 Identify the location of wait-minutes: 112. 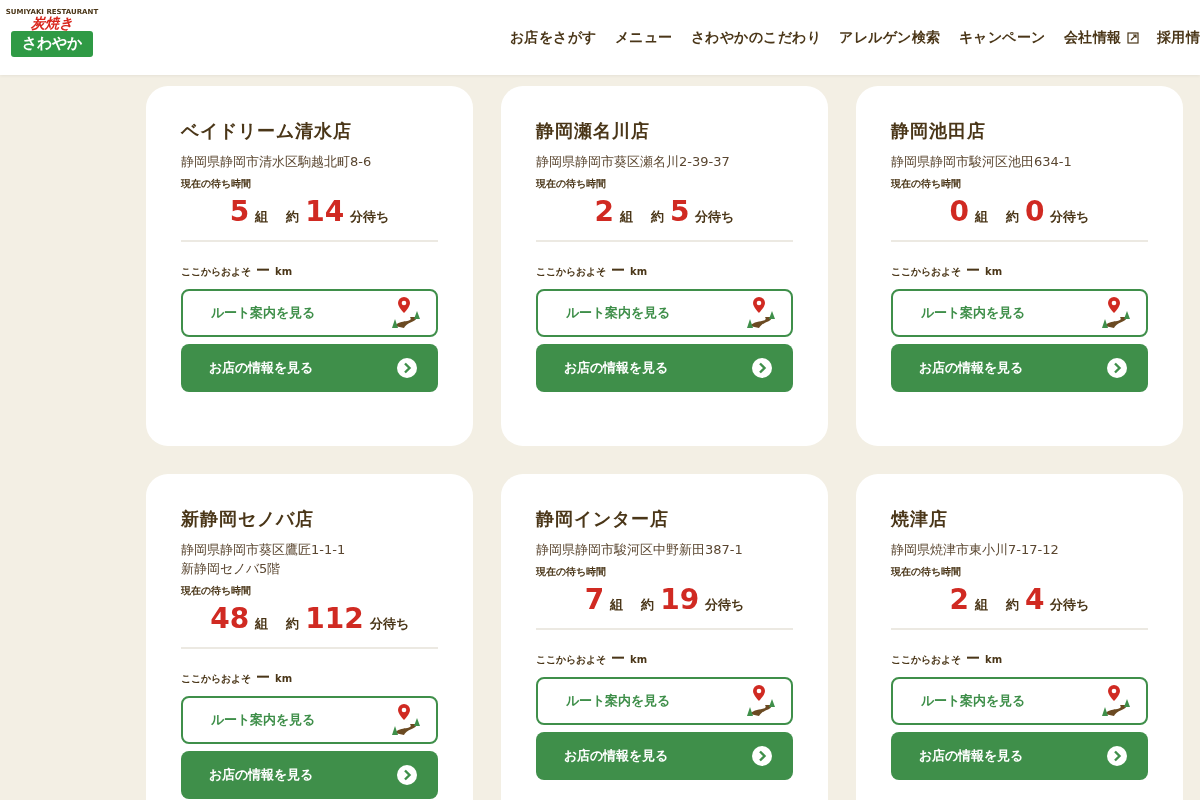
(334, 618).